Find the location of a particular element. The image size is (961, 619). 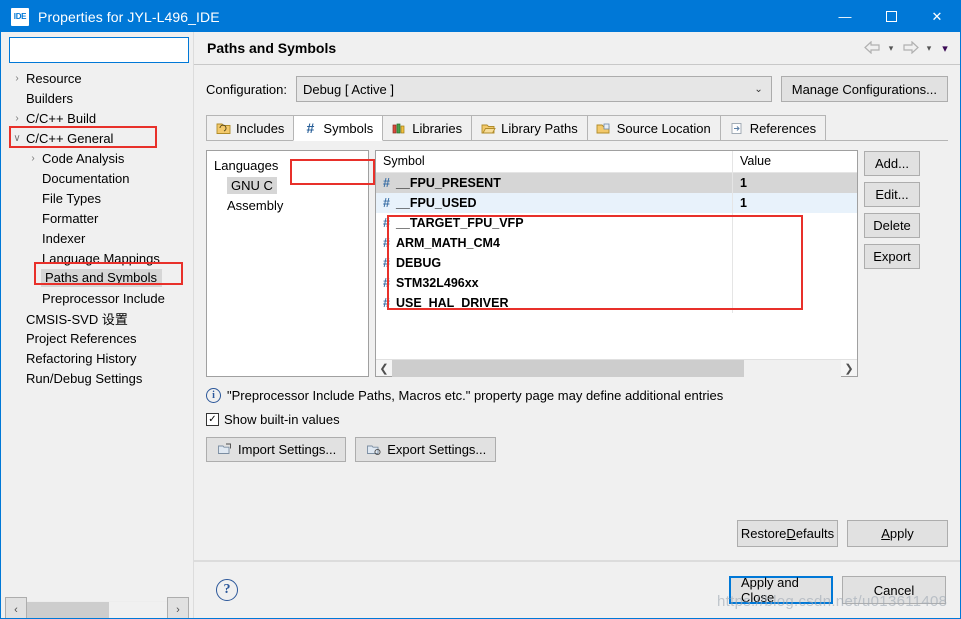

scroll-right-icon: › is located at coordinates (178, 607).